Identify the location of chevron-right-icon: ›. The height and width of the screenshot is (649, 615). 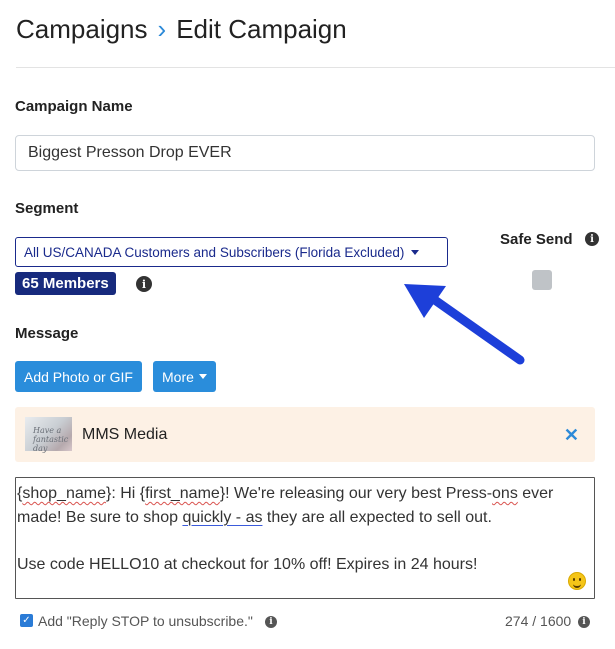
(162, 29).